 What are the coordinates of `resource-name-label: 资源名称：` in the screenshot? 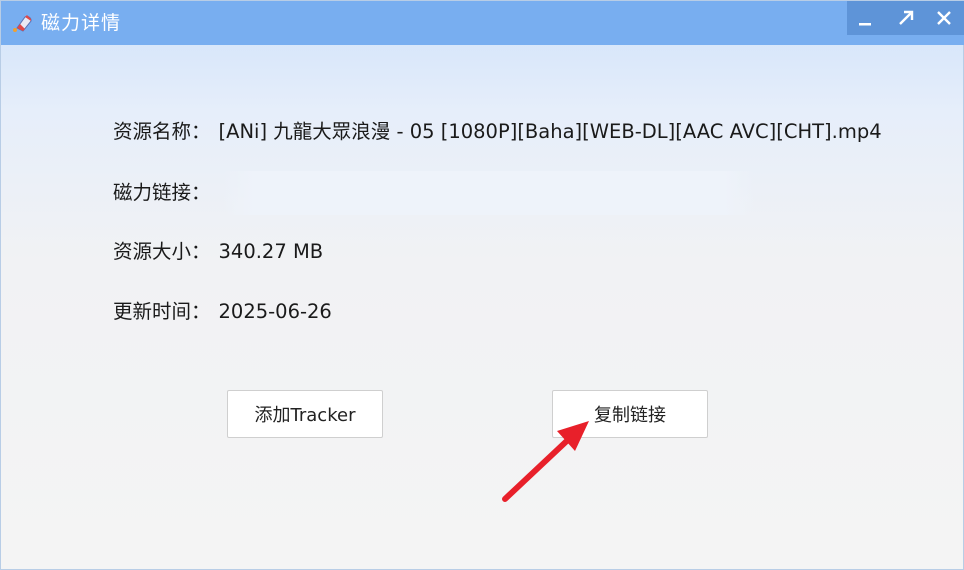 It's located at (162, 131).